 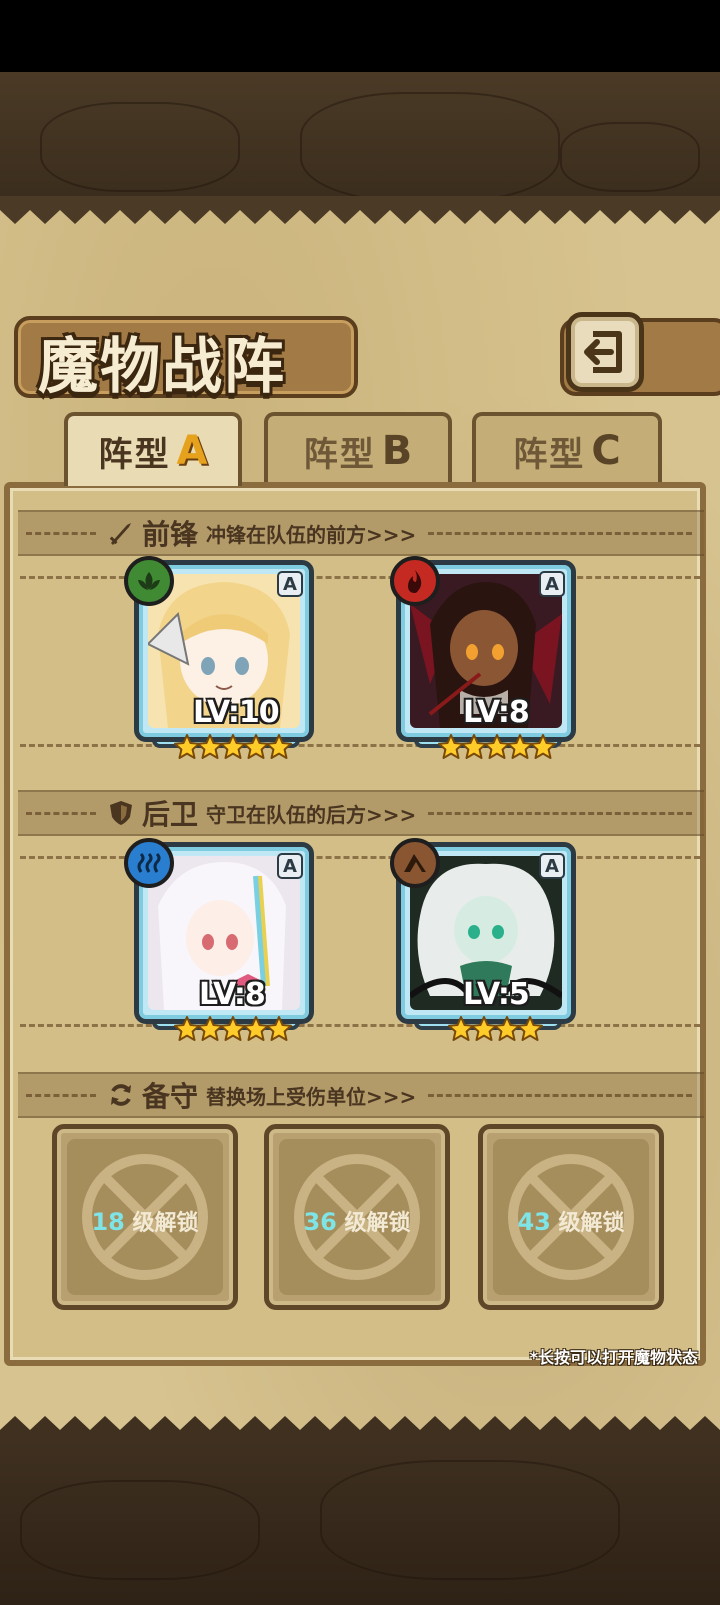 I want to click on reserve-slot-1: 18 级解锁, so click(x=145, y=1217).